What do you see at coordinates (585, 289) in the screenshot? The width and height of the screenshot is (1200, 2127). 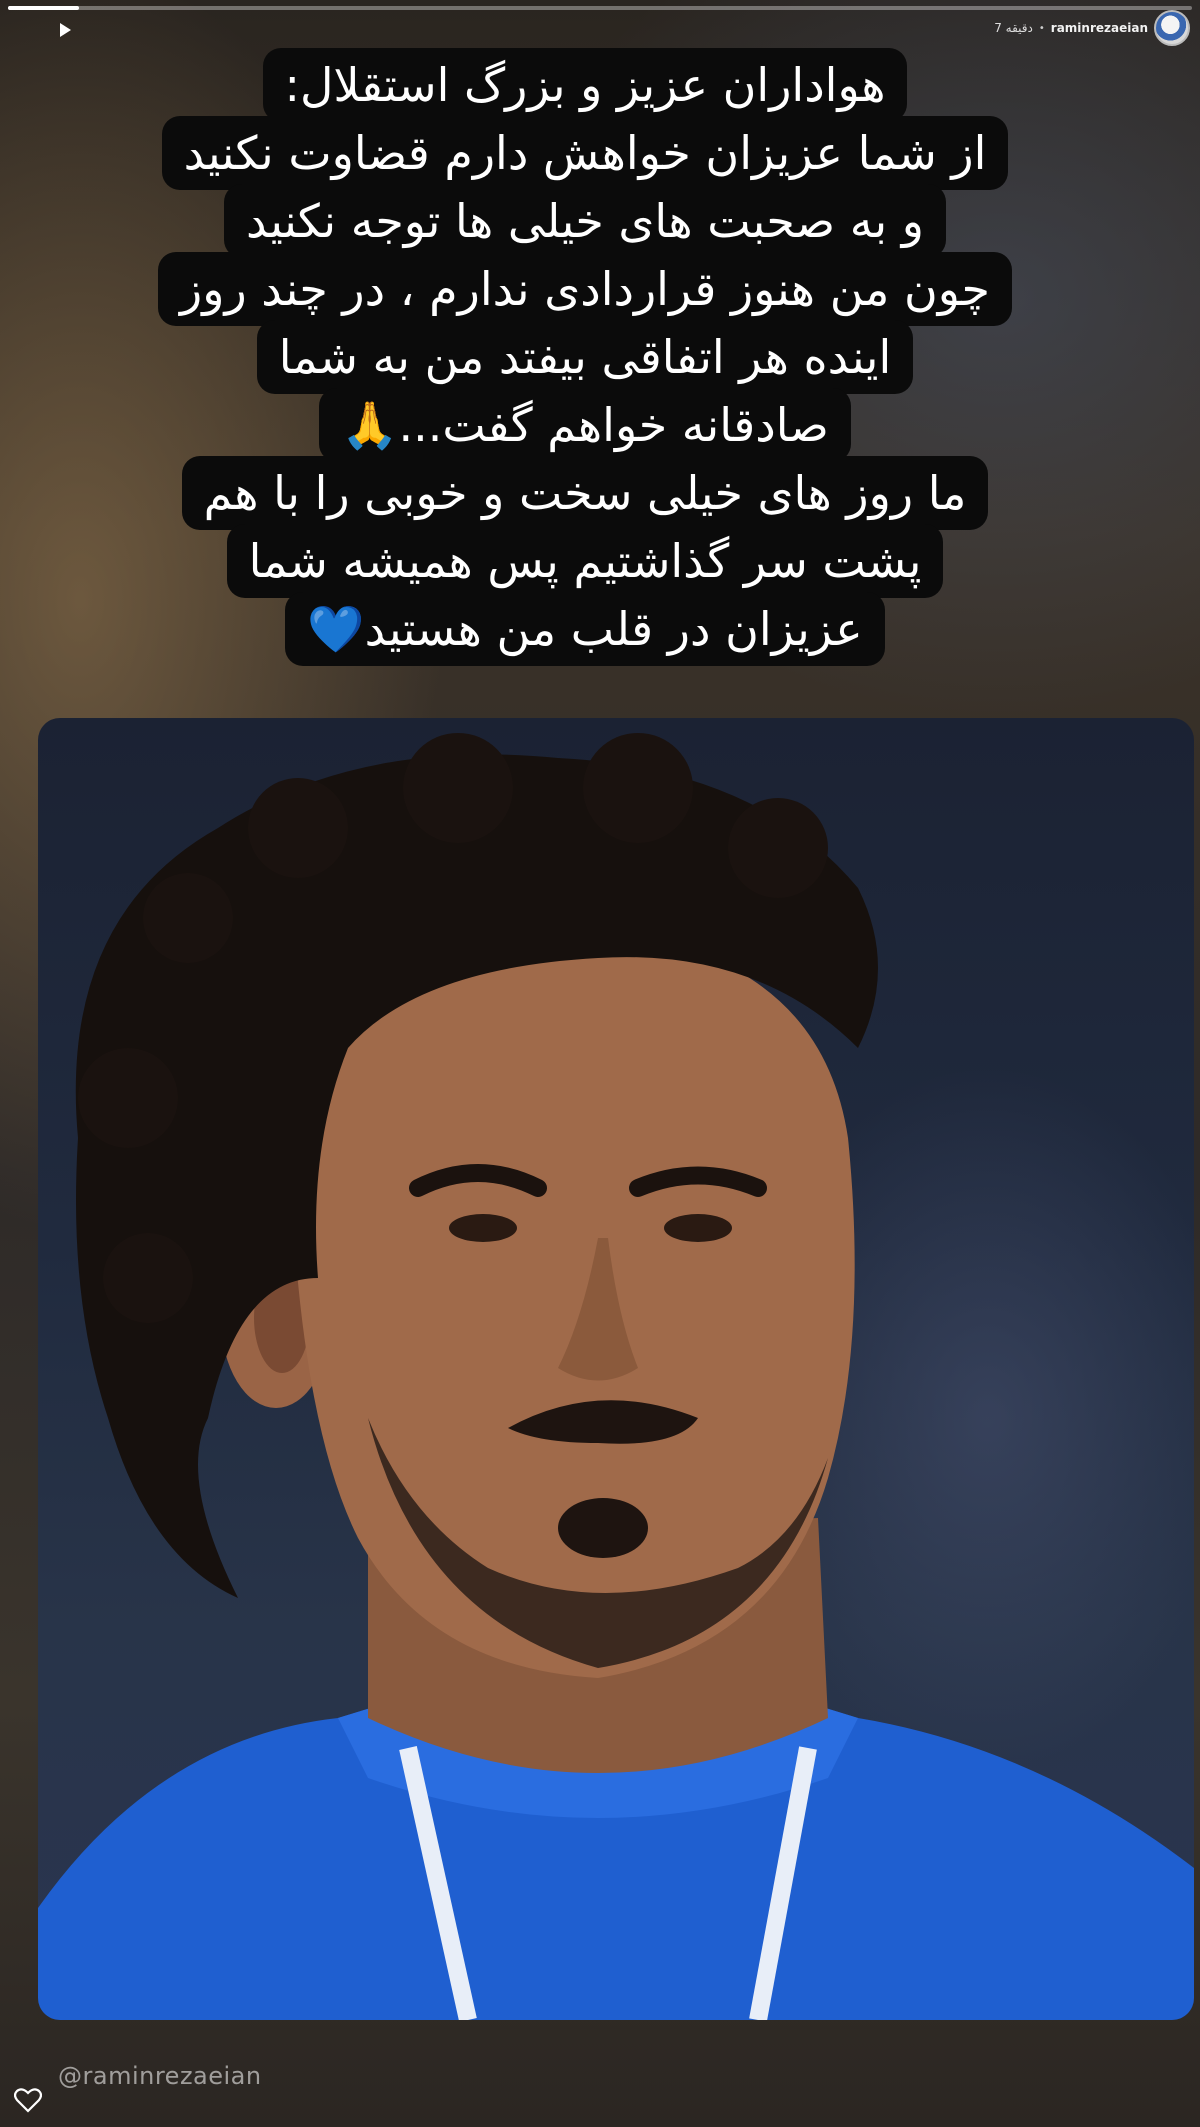 I see `story-text-line: چون من هنوز قراردادی ندارم ، در چند روز` at bounding box center [585, 289].